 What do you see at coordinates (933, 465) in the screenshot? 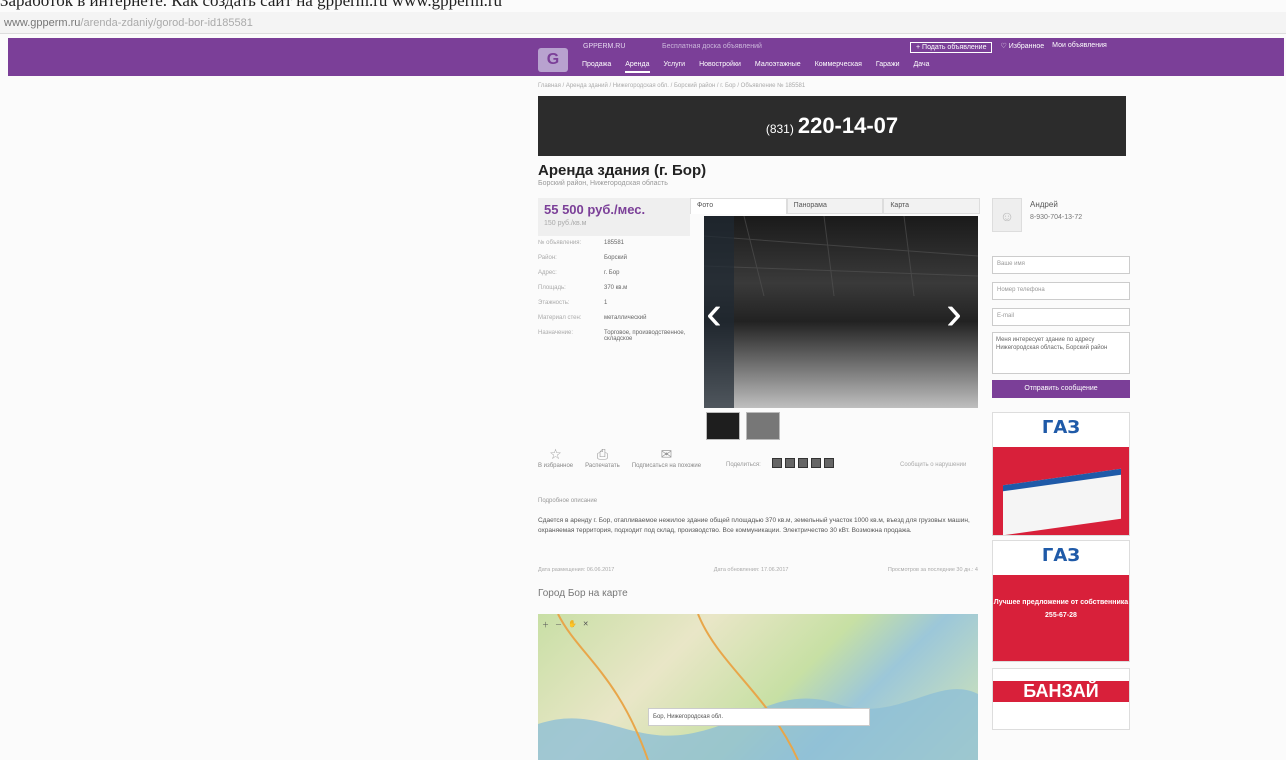
I see `report-link: Сообщить о нарушении` at bounding box center [933, 465].